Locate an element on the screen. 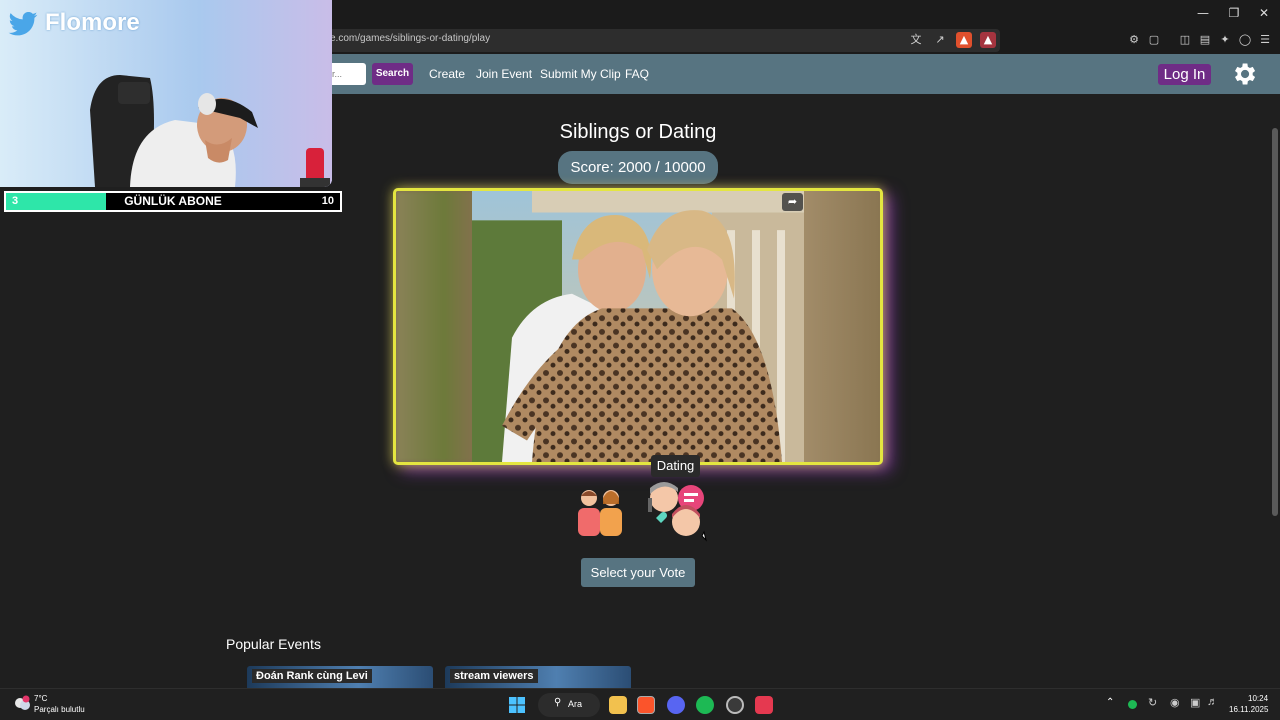 The image size is (1280, 720). url-text: e.com/games/siblings-or-dating/play is located at coordinates (410, 38).